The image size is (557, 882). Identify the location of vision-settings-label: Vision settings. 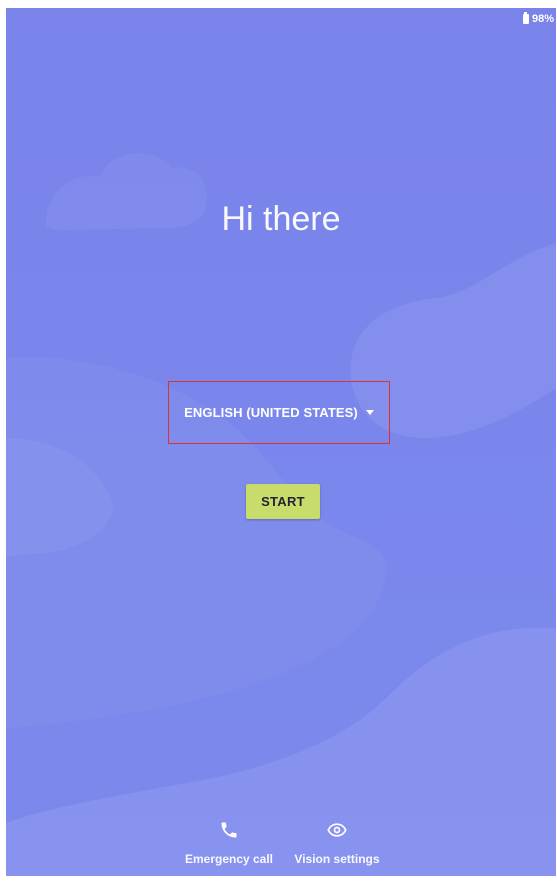
(337, 859).